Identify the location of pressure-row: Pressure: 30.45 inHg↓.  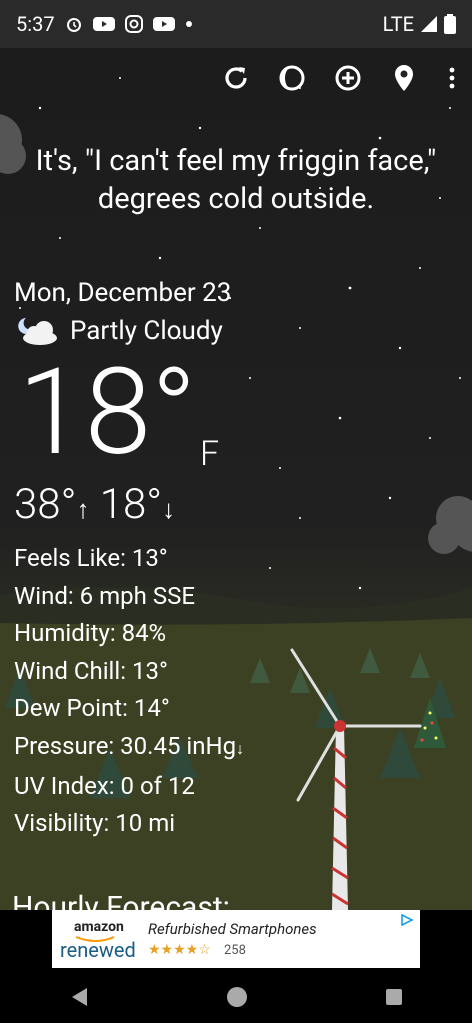
(129, 748).